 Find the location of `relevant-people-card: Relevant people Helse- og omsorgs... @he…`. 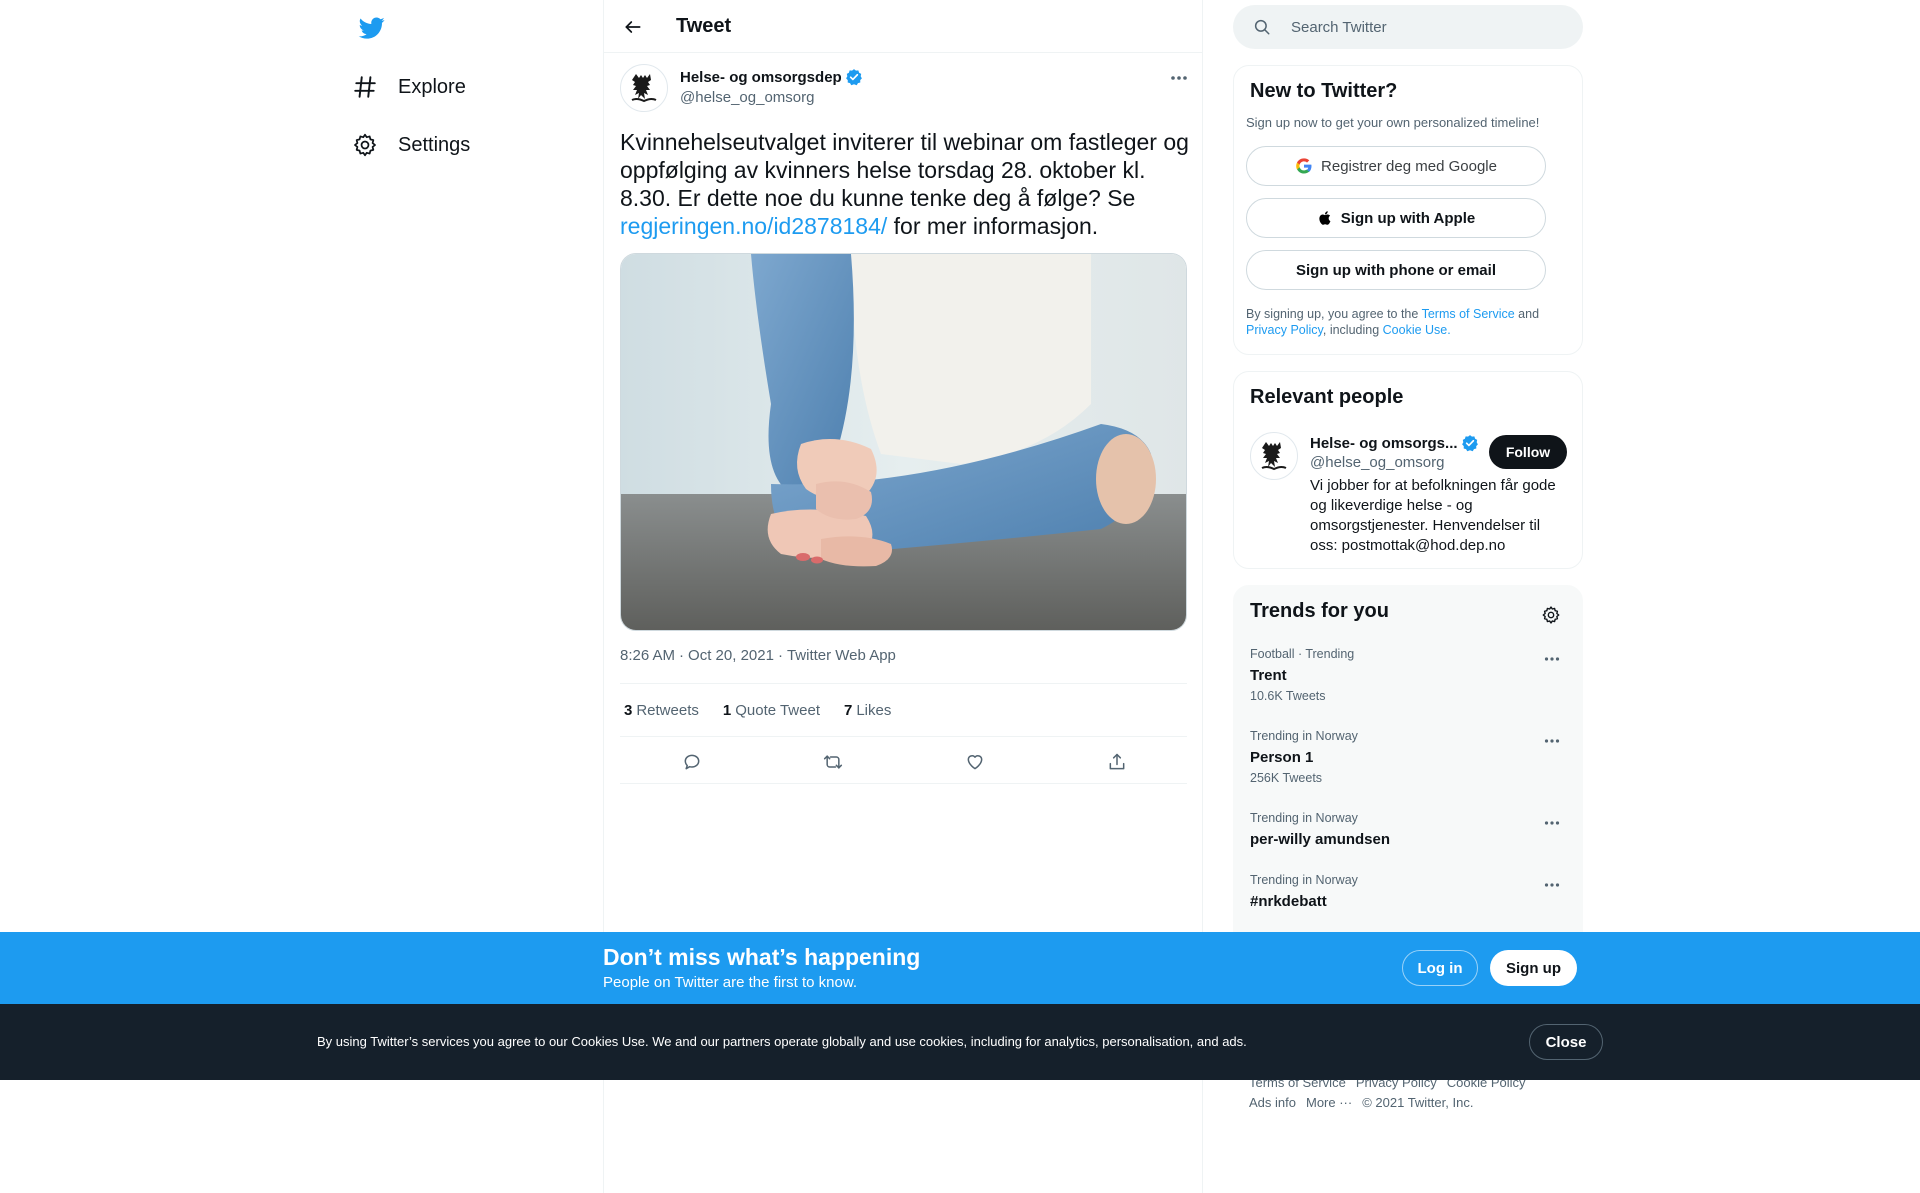

relevant-people-card: Relevant people Helse- og omsorgs... @he… is located at coordinates (1408, 470).